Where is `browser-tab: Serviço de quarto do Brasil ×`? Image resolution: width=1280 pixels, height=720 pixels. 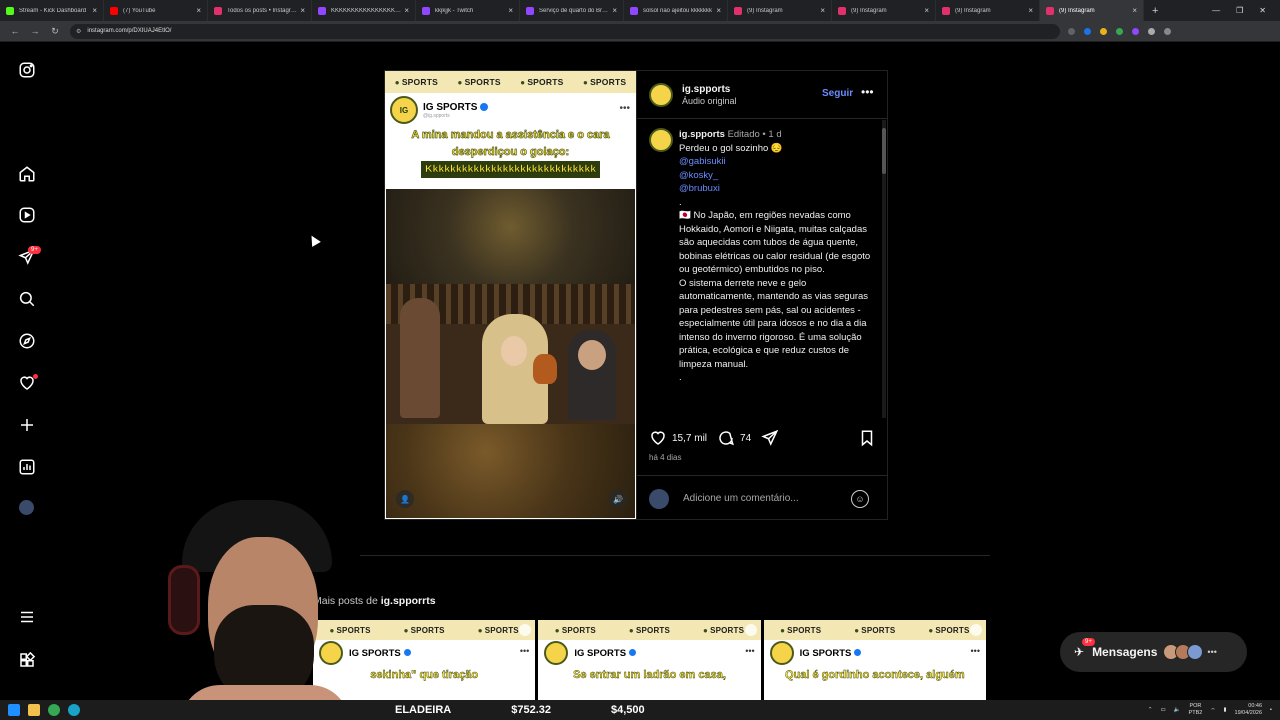 browser-tab: Serviço de quarto do Brasil × is located at coordinates (572, 10).